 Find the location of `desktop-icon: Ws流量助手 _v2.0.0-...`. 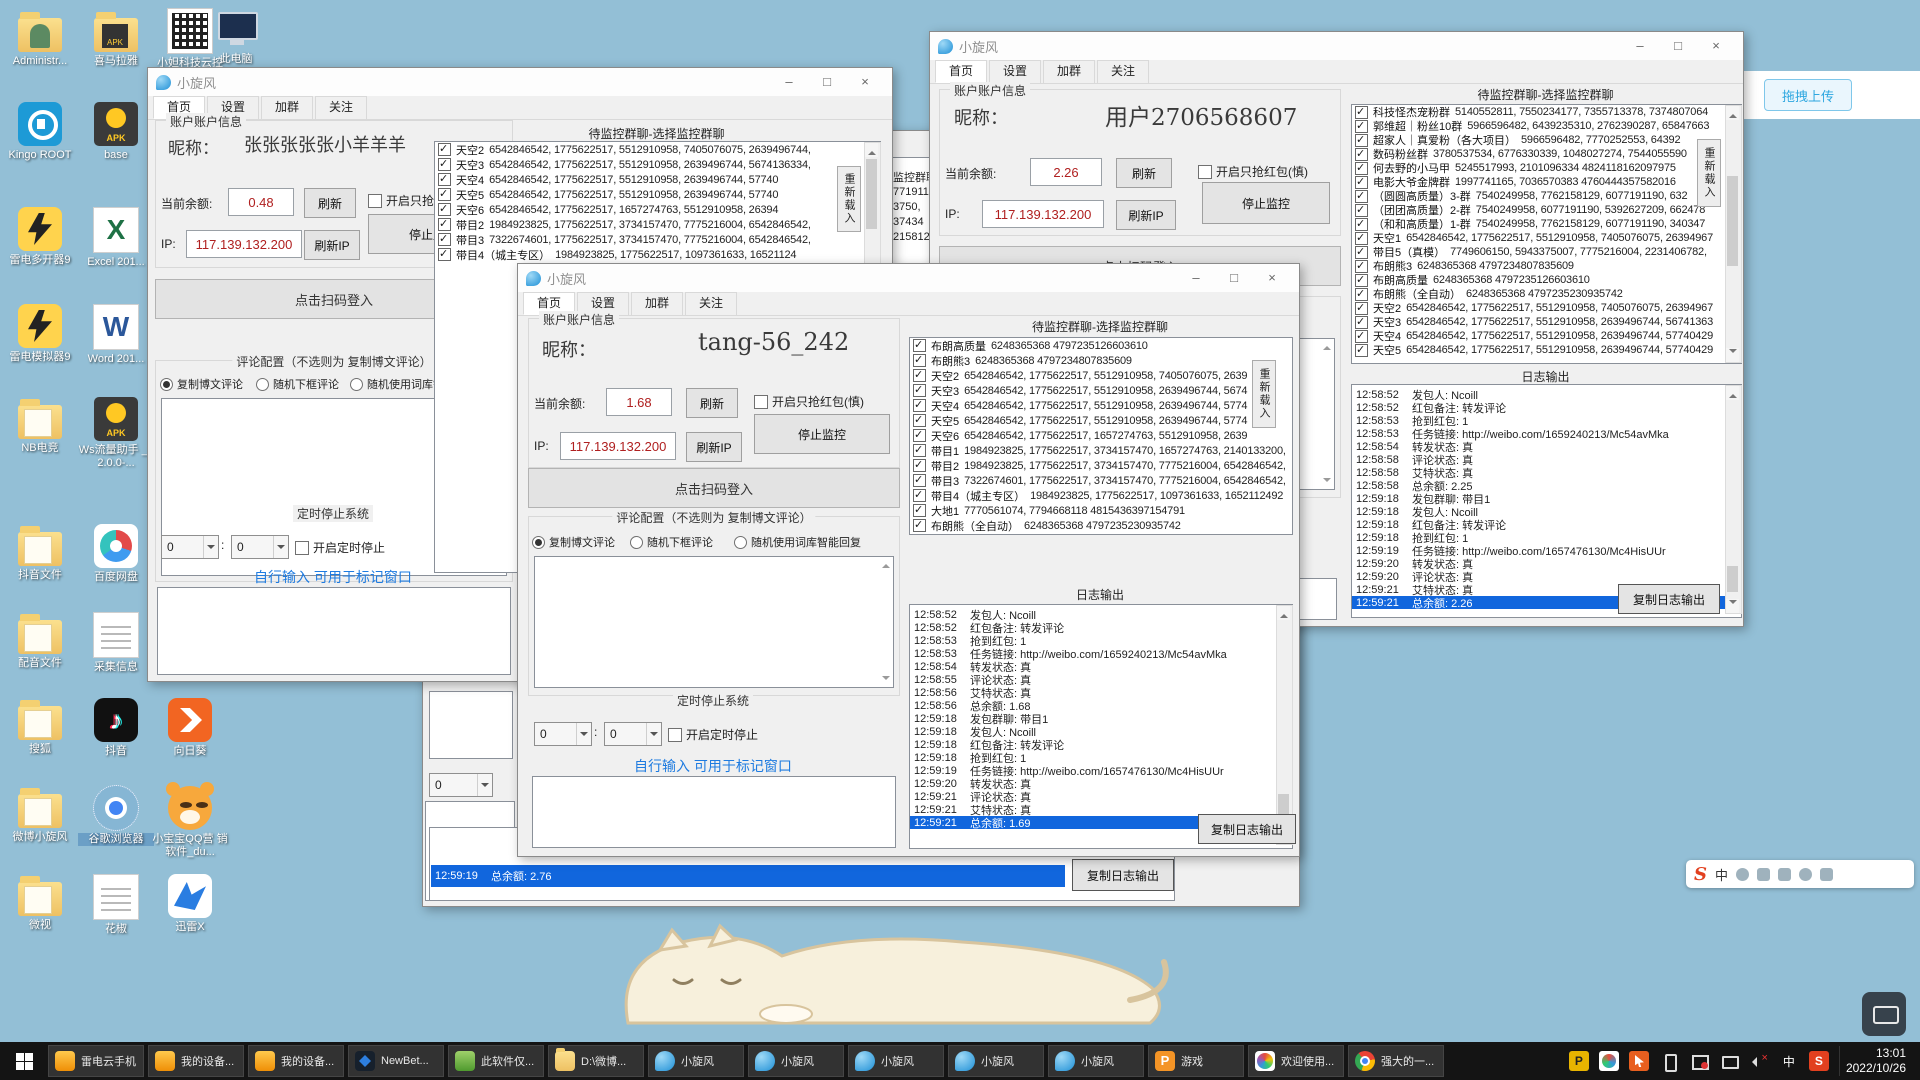

desktop-icon: Ws流量助手 _v2.0.0-... is located at coordinates (116, 433).